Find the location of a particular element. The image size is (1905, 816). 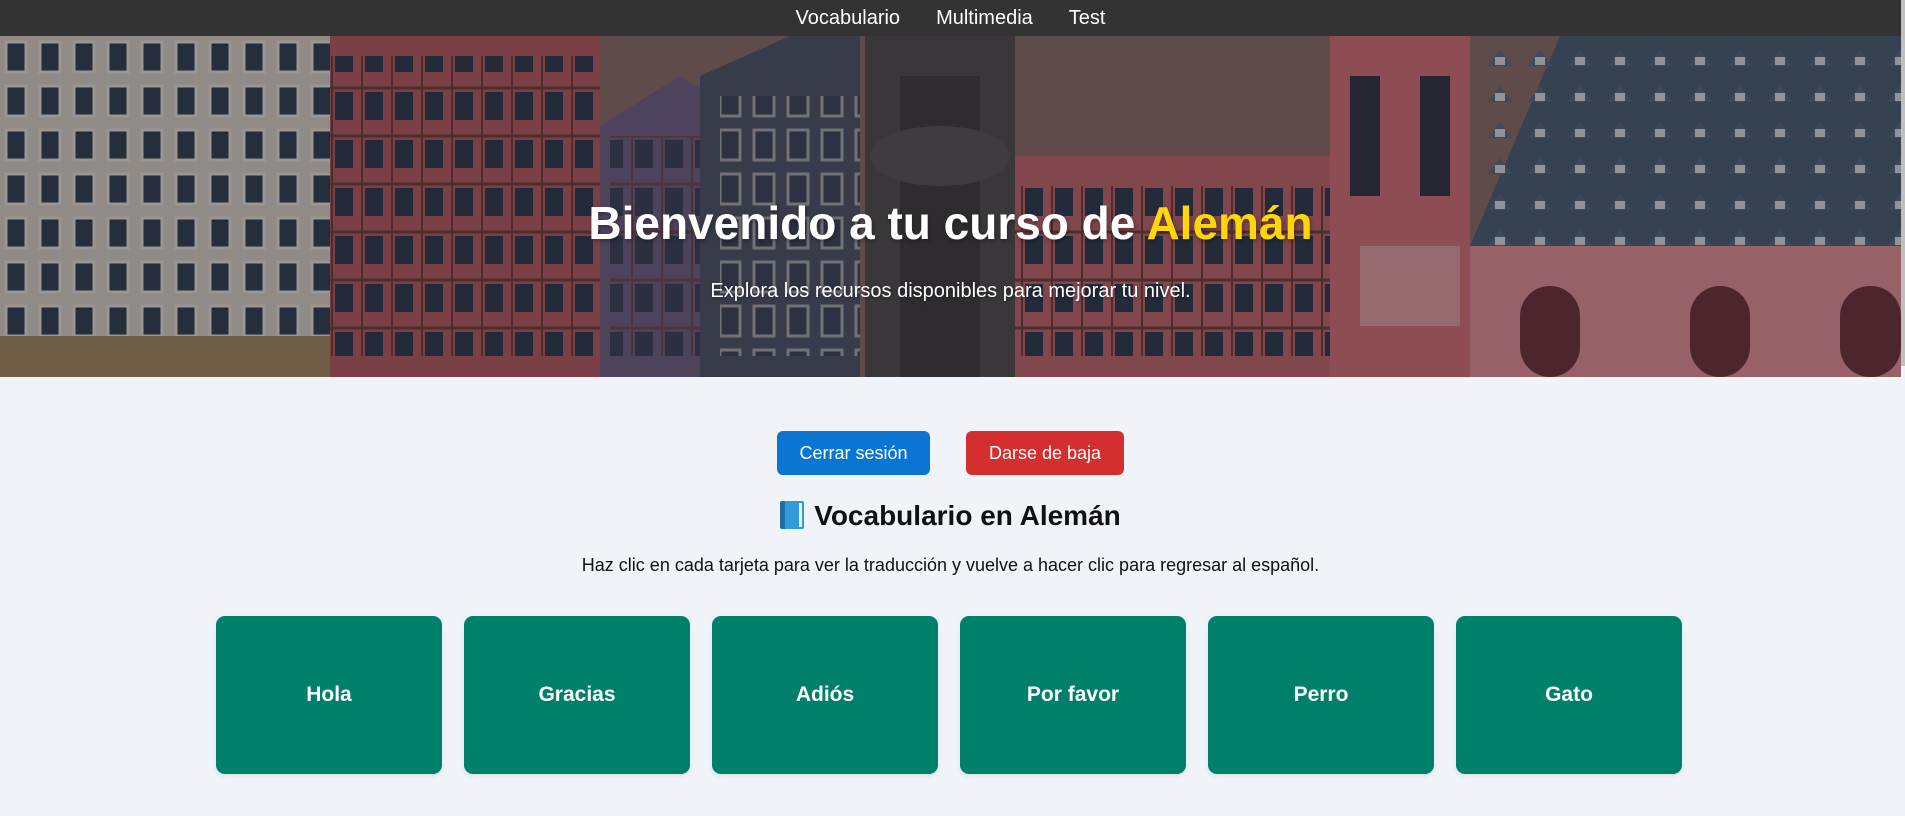

nav-item-test: Test is located at coordinates (1087, 18).